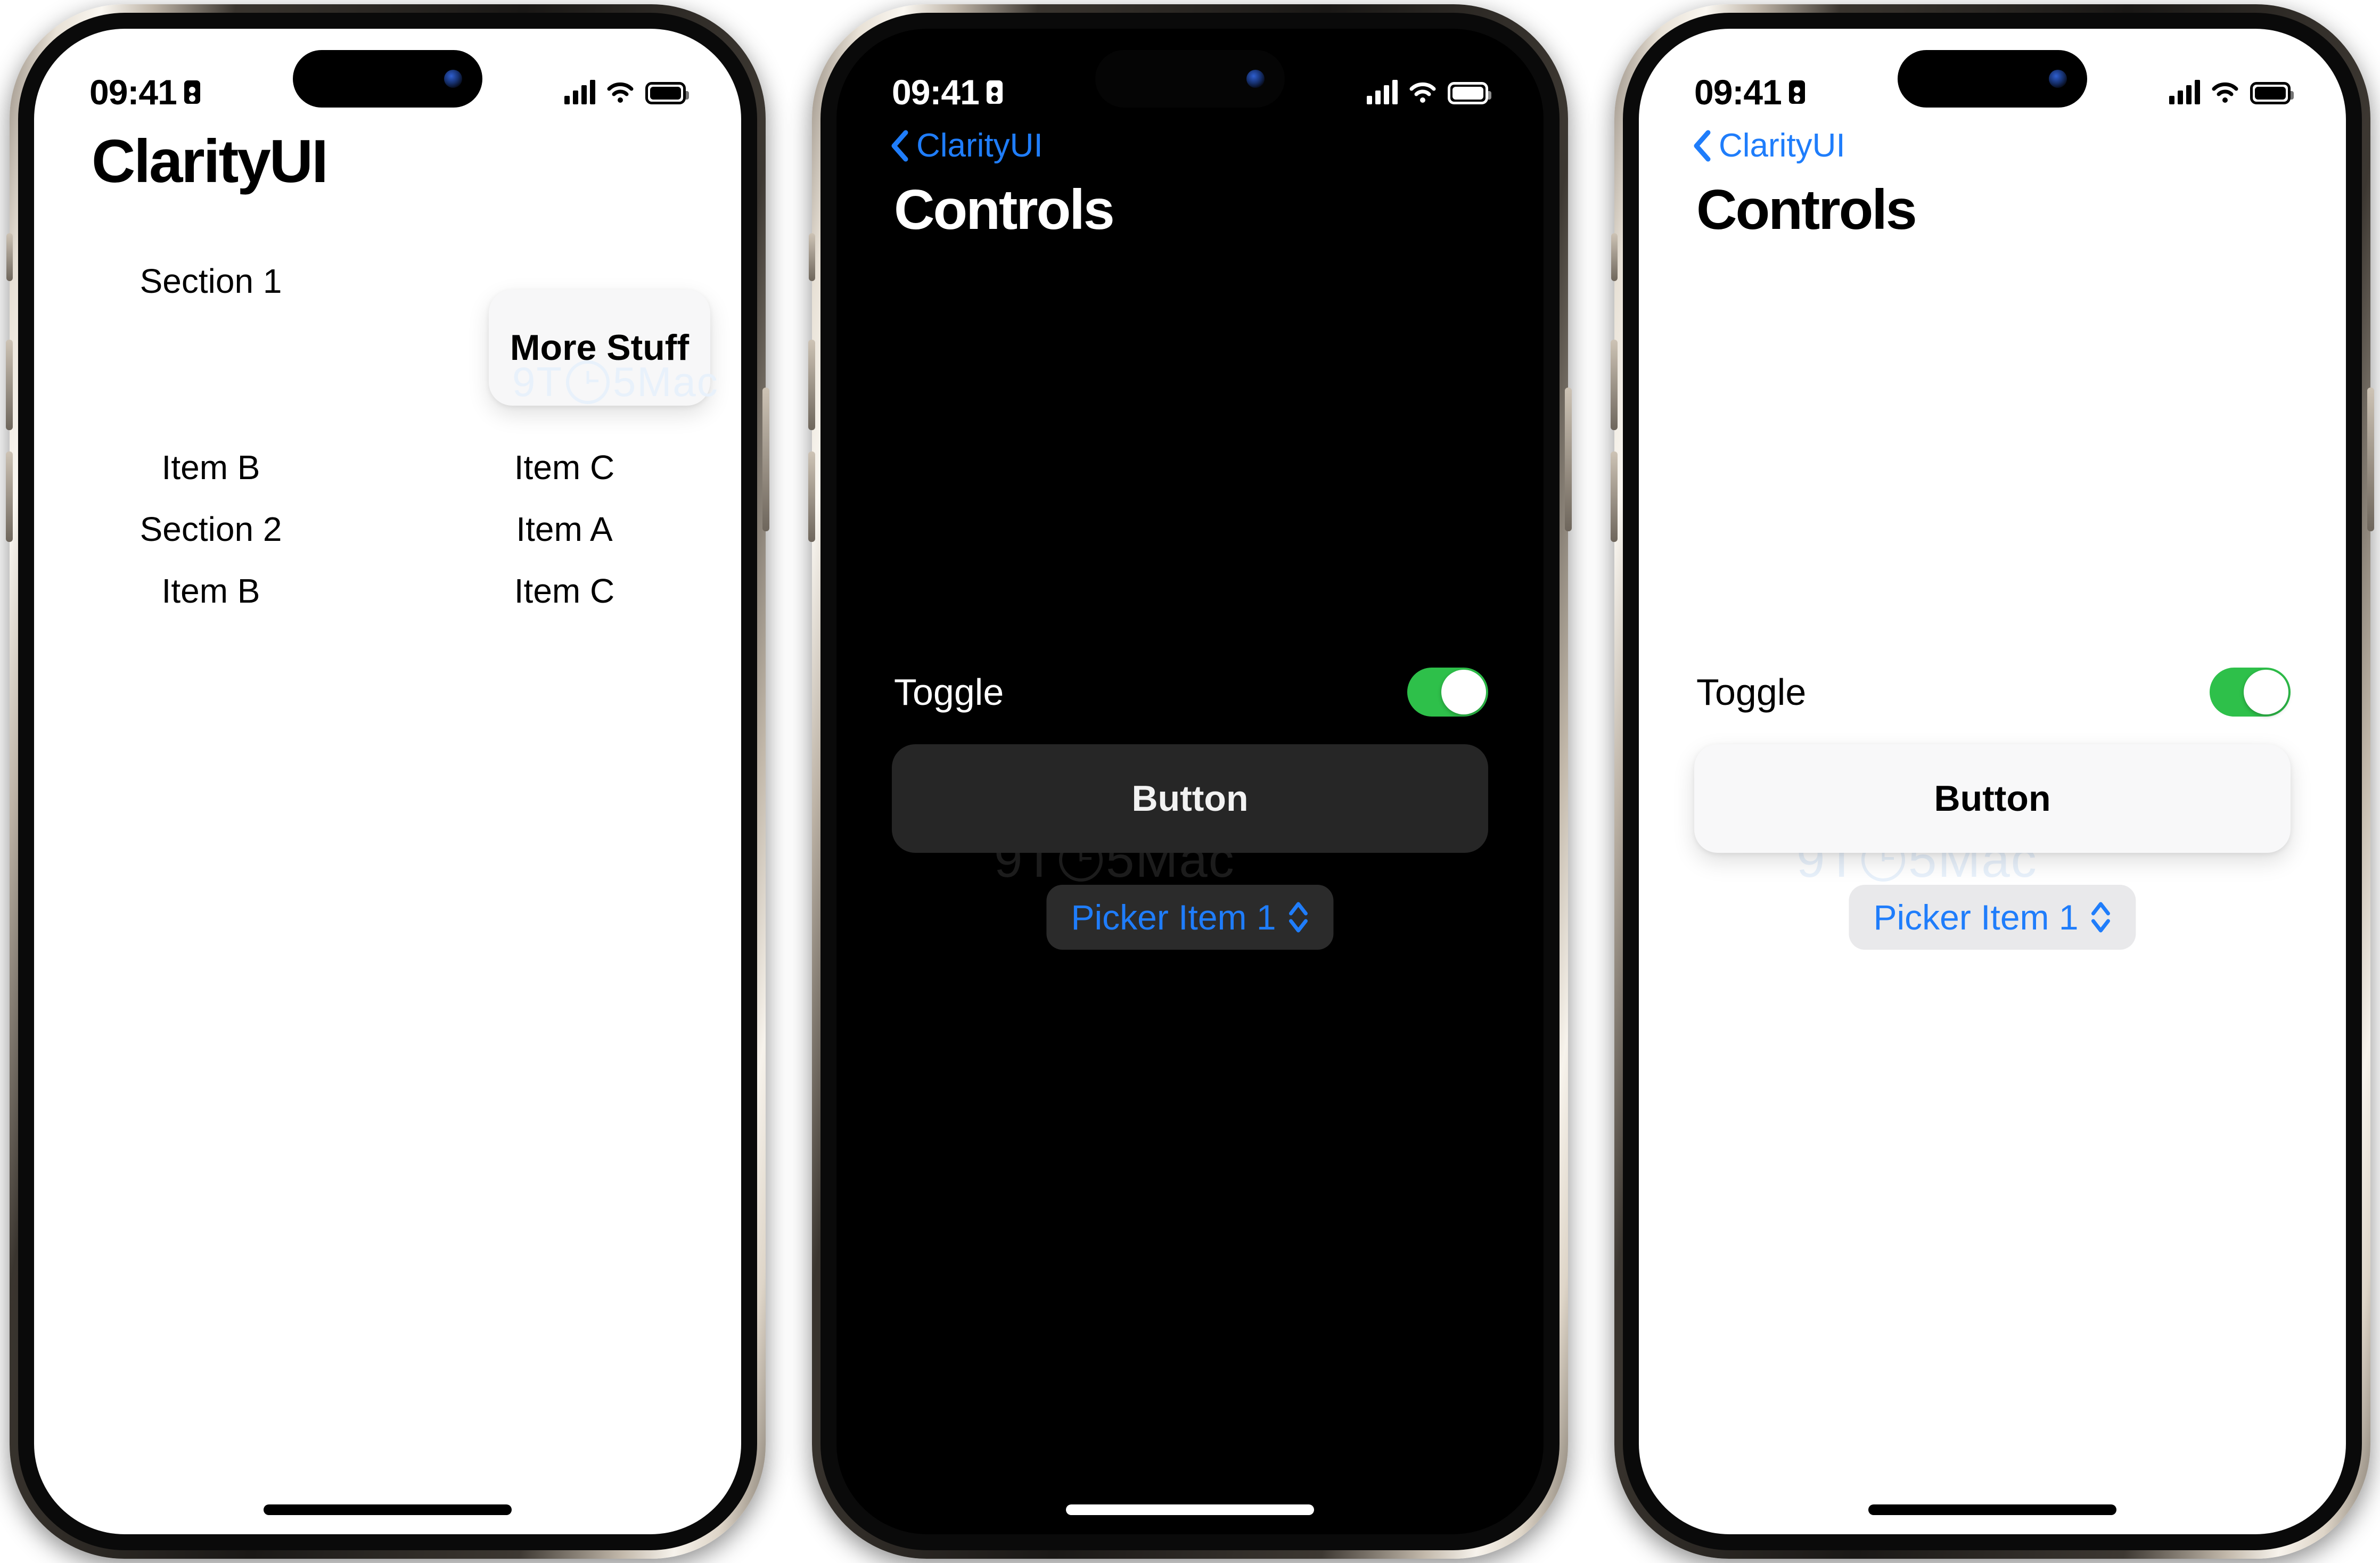  What do you see at coordinates (211, 161) in the screenshot?
I see `page-title: ClarityUI` at bounding box center [211, 161].